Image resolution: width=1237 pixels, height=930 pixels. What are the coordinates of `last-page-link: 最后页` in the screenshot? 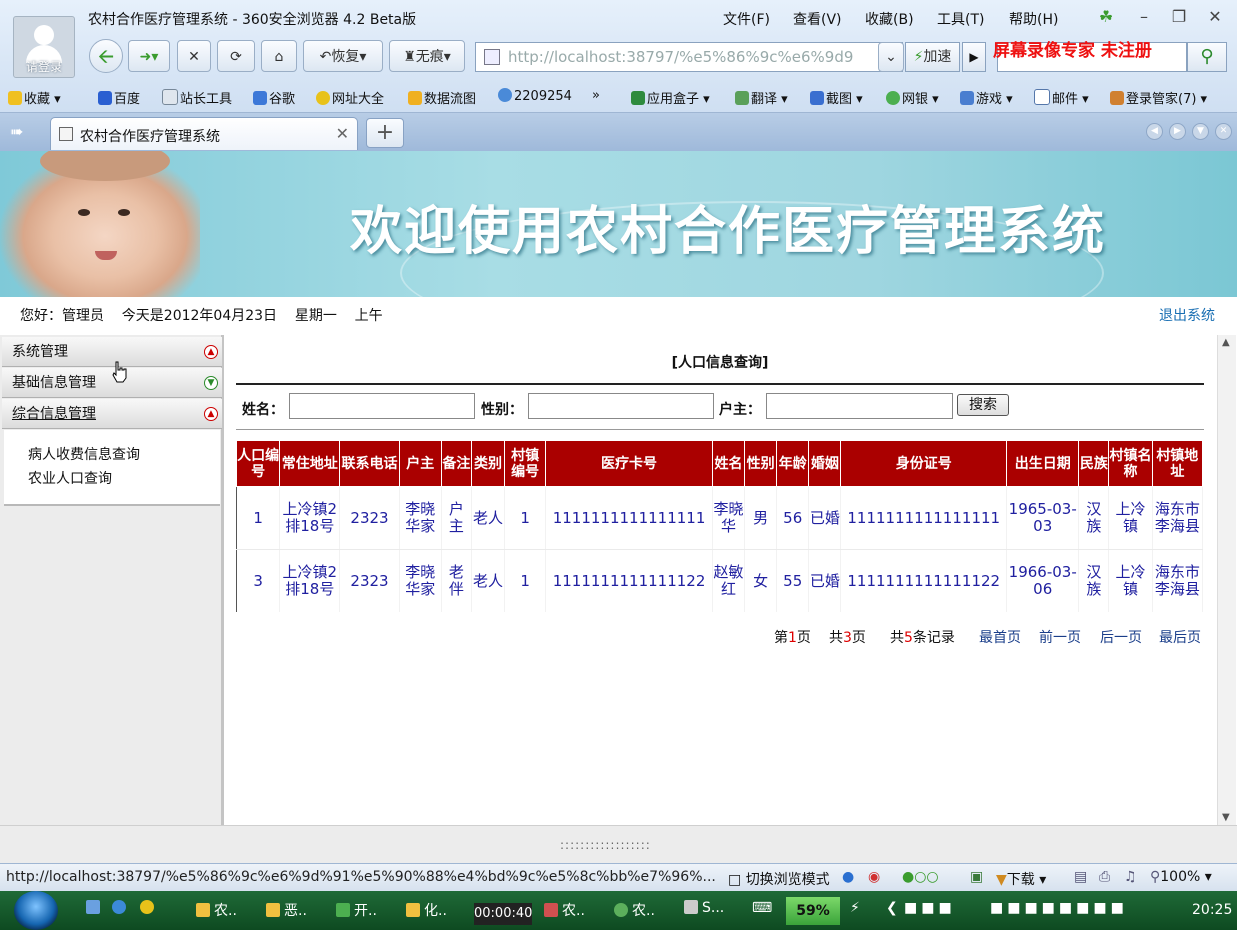 It's located at (1180, 637).